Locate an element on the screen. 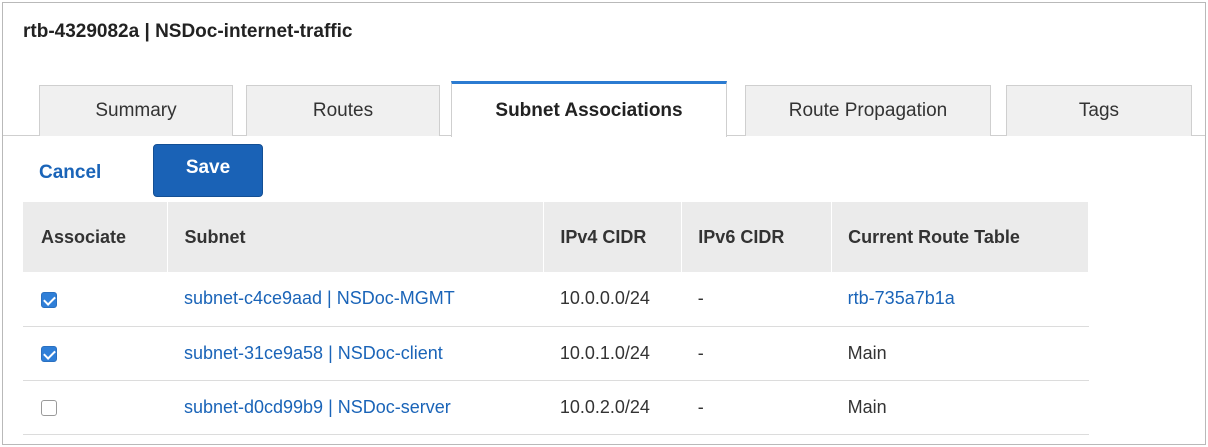 The width and height of the screenshot is (1208, 447). tab-route-propagation: Route Propagation is located at coordinates (868, 110).